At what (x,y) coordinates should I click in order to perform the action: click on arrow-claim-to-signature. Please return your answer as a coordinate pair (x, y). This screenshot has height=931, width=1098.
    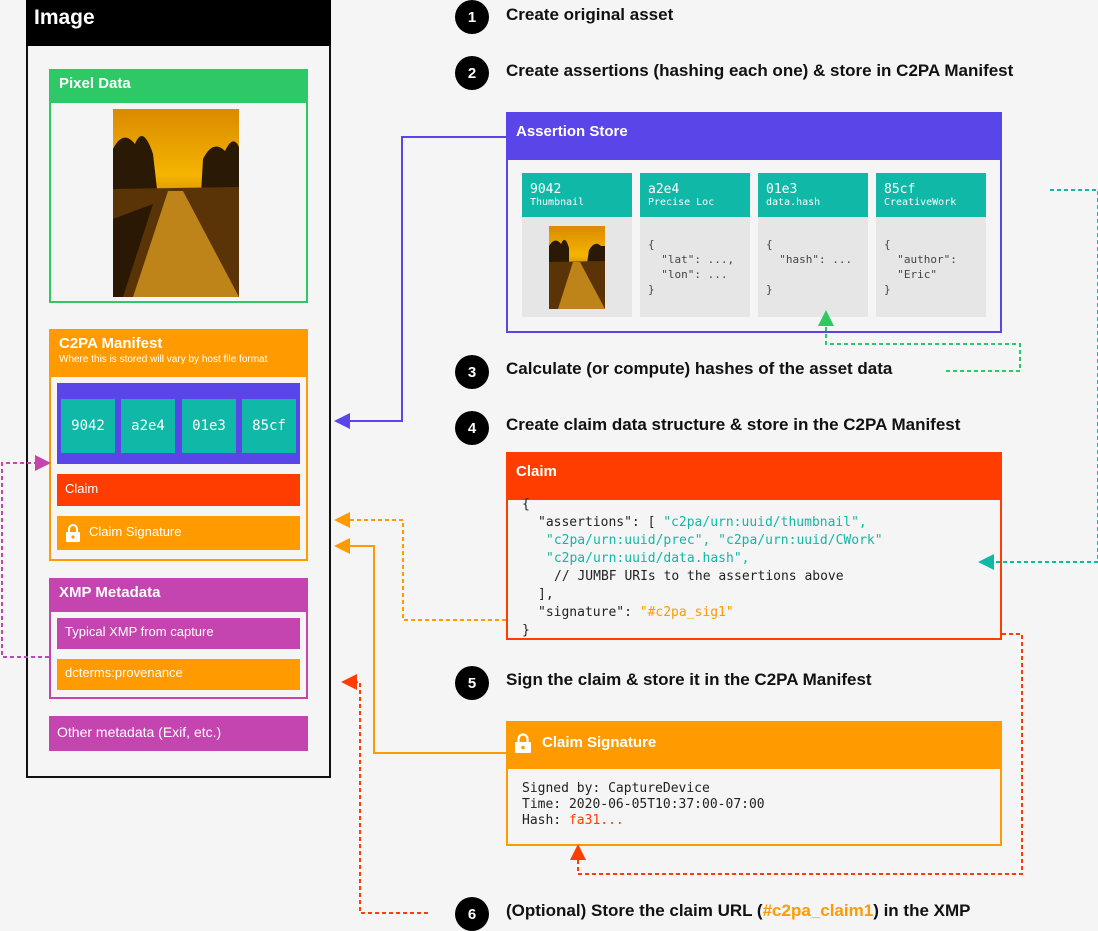
    Looking at the image, I should click on (796, 754).